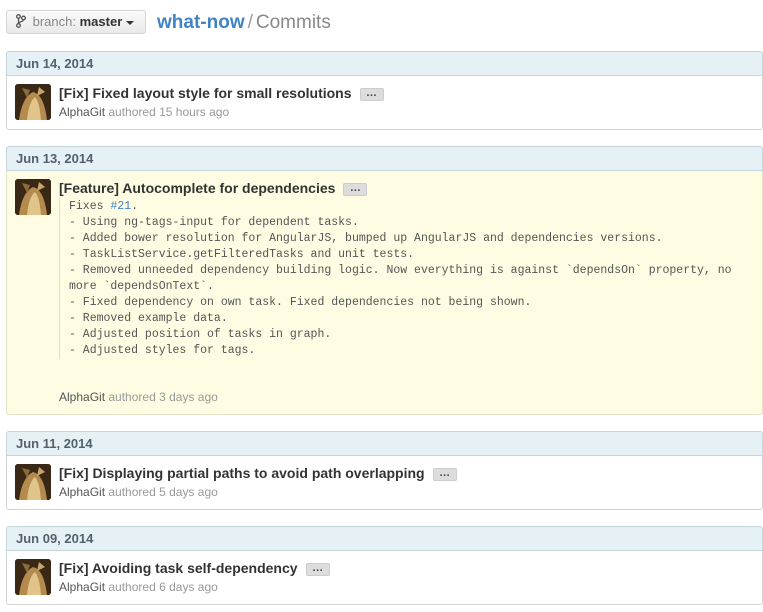 This screenshot has height=612, width=763. I want to click on issue-link: #21, so click(120, 206).